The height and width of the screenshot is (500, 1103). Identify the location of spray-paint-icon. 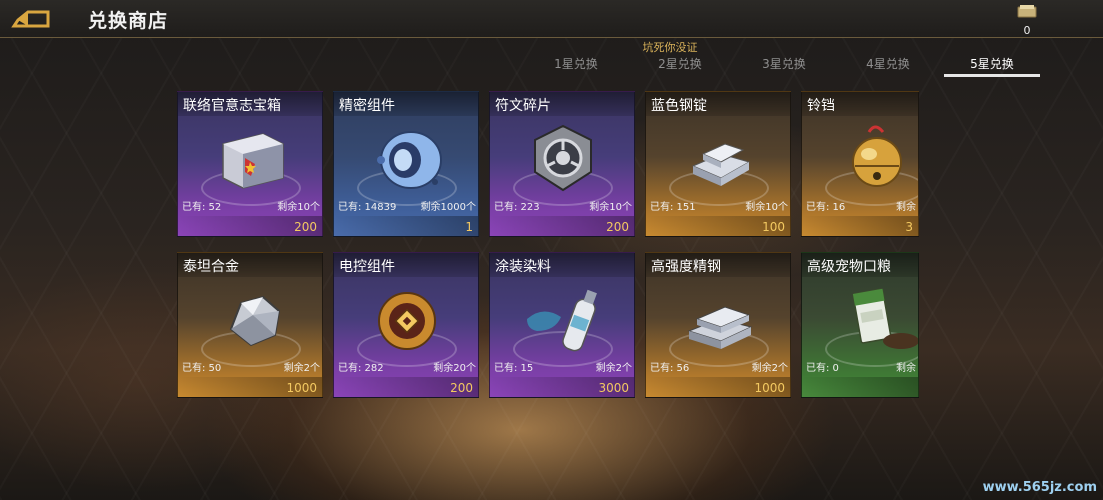
(562, 320).